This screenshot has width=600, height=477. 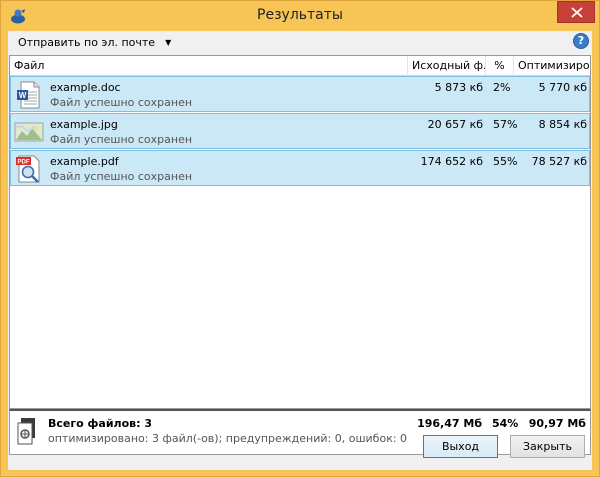 What do you see at coordinates (505, 124) in the screenshot?
I see `percent-value: 57%` at bounding box center [505, 124].